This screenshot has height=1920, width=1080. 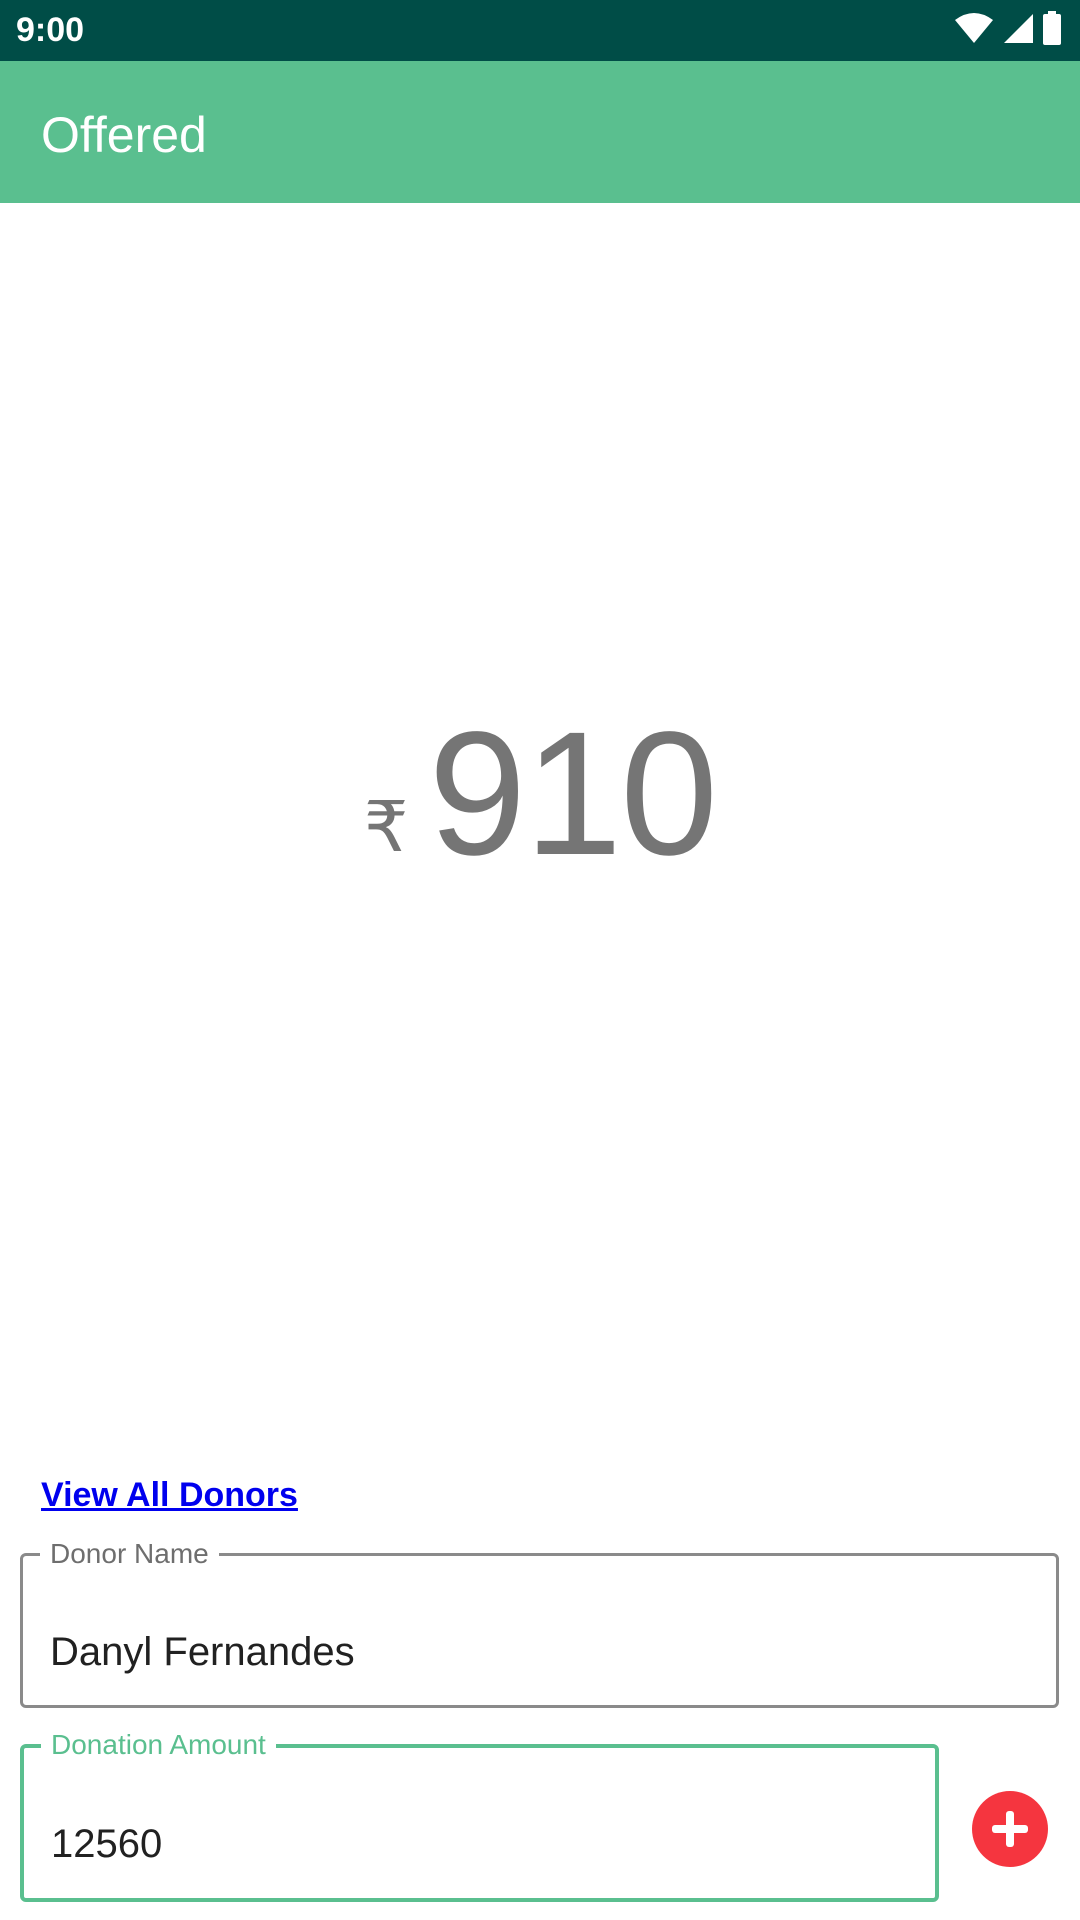 What do you see at coordinates (386, 827) in the screenshot?
I see `rupee-icon: ₹` at bounding box center [386, 827].